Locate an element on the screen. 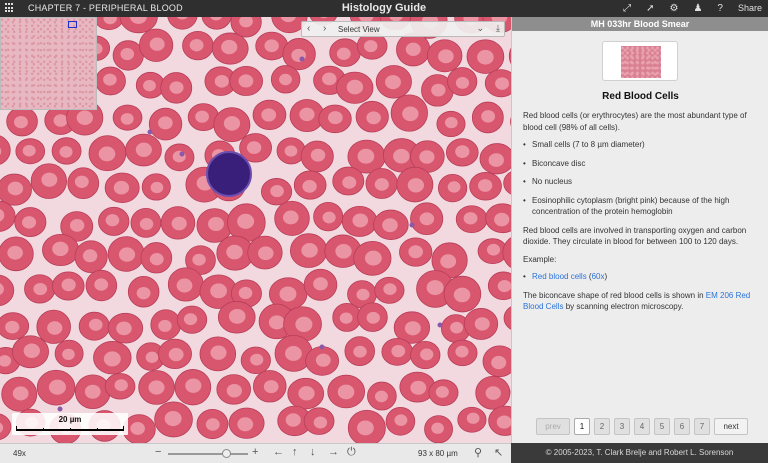  overview-minimap is located at coordinates (48, 63).